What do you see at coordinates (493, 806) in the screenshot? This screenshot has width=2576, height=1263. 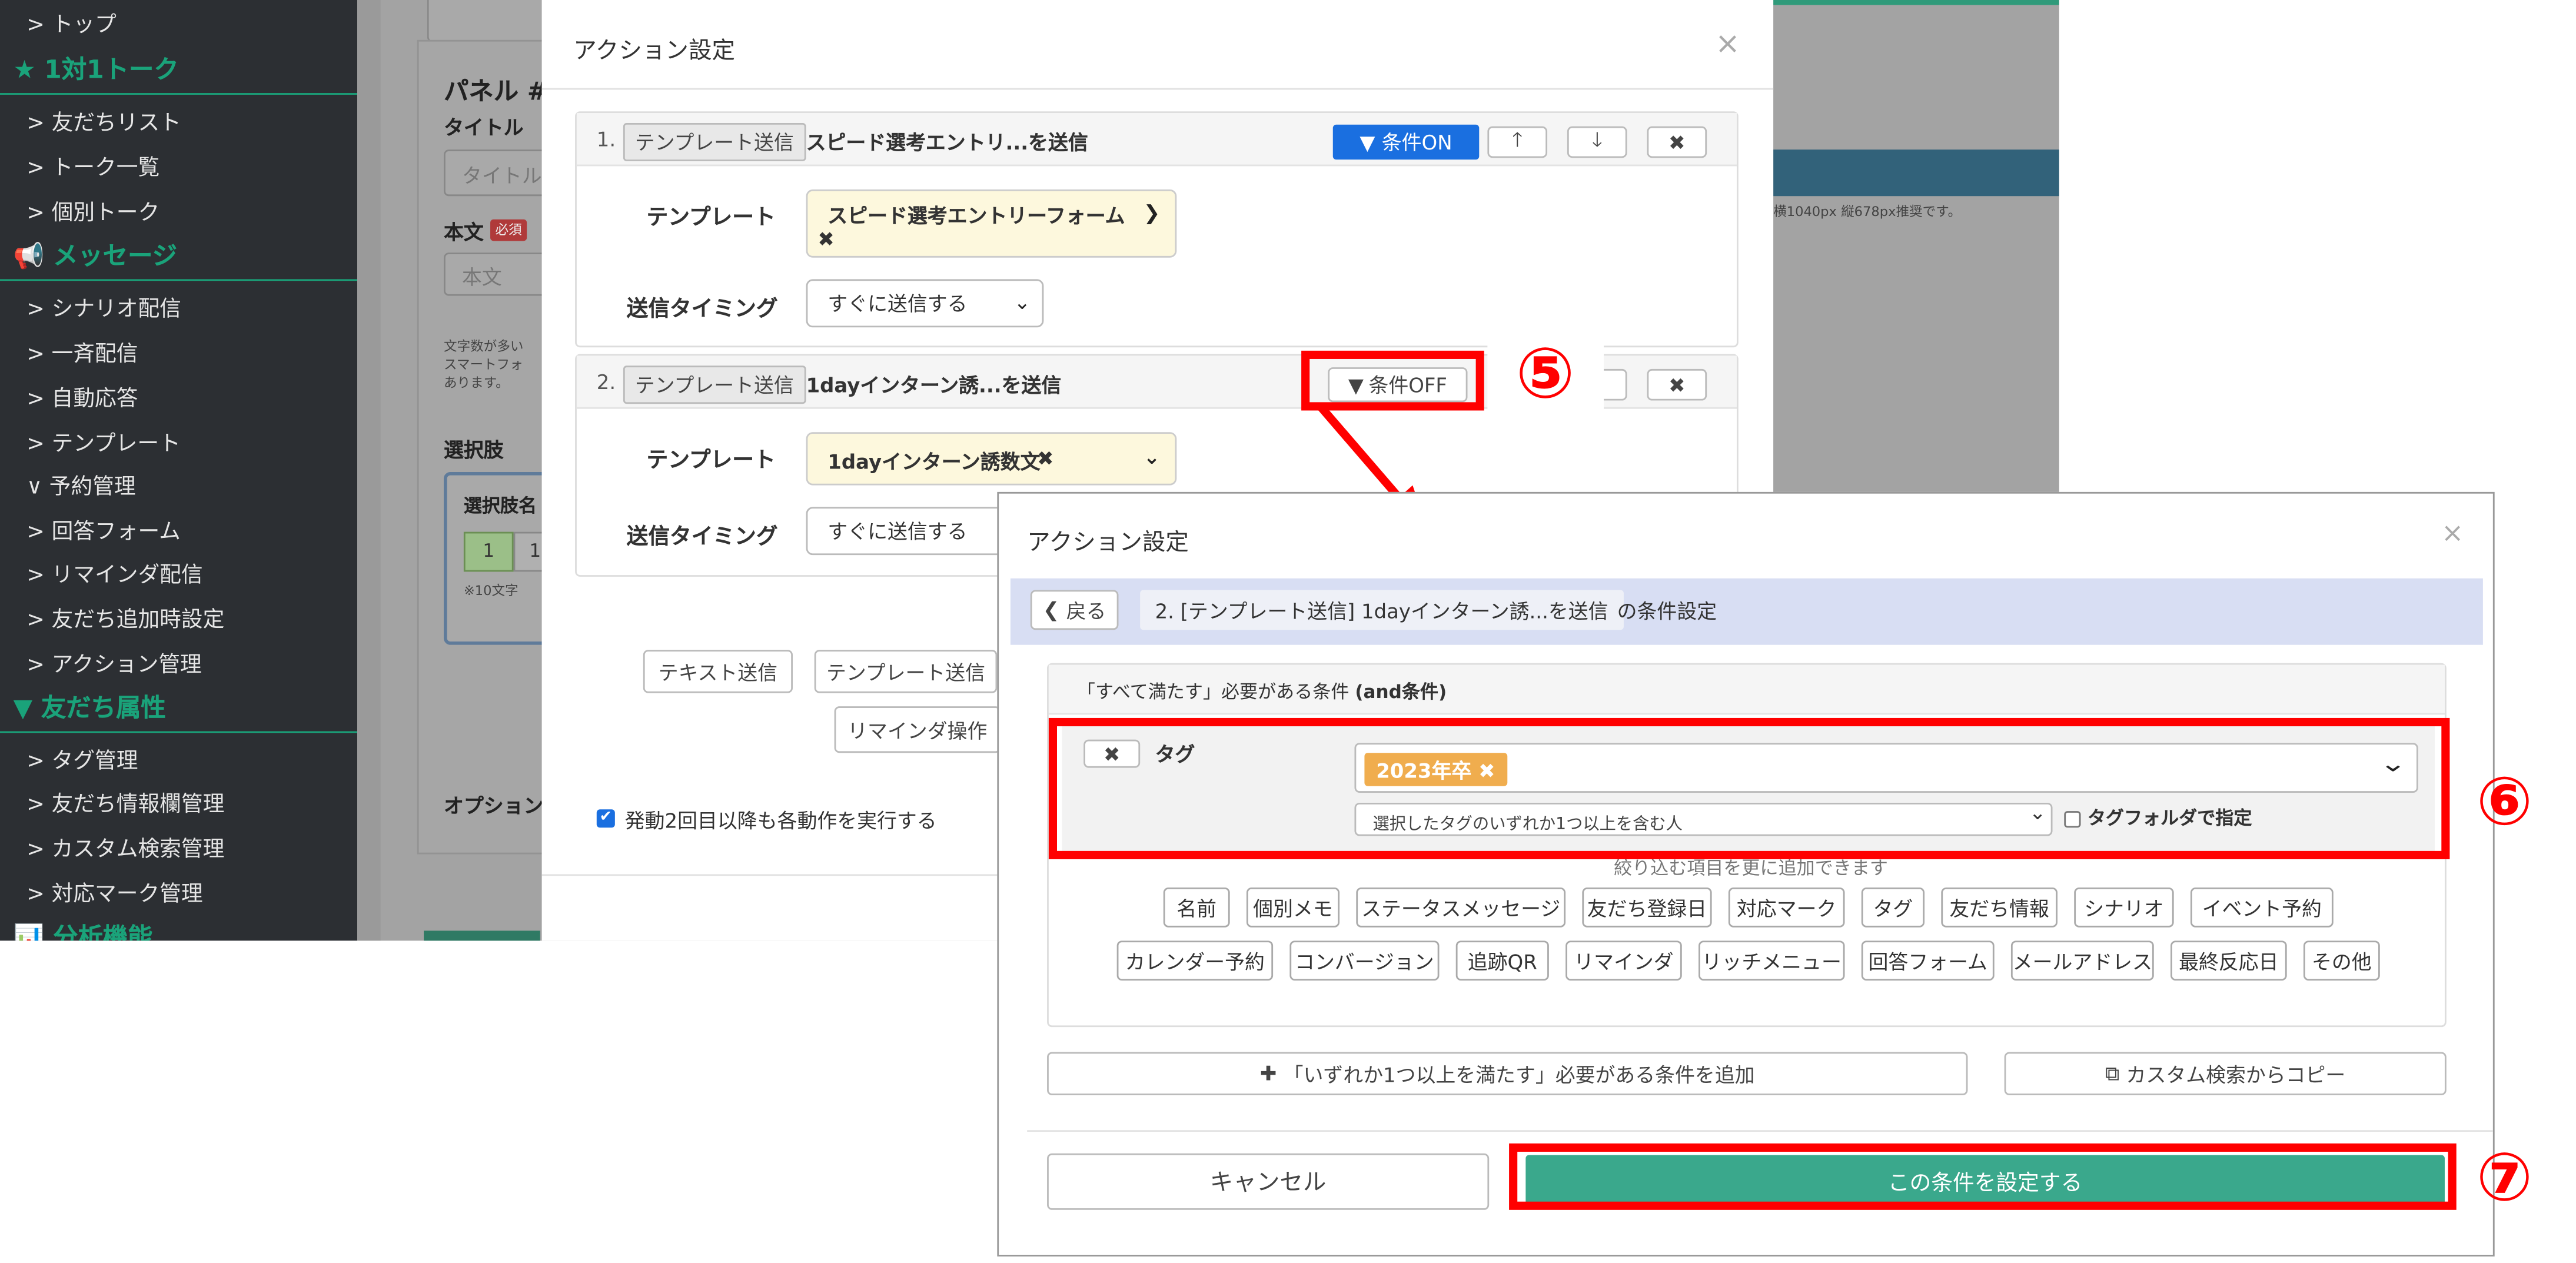 I see `option-label: オプション` at bounding box center [493, 806].